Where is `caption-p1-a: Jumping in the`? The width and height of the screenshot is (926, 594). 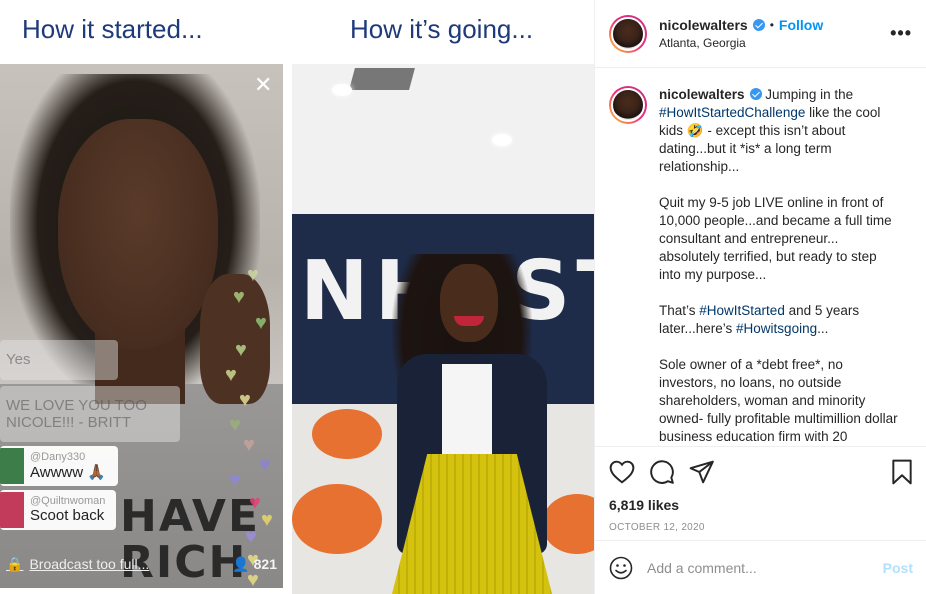 caption-p1-a: Jumping in the is located at coordinates (809, 94).